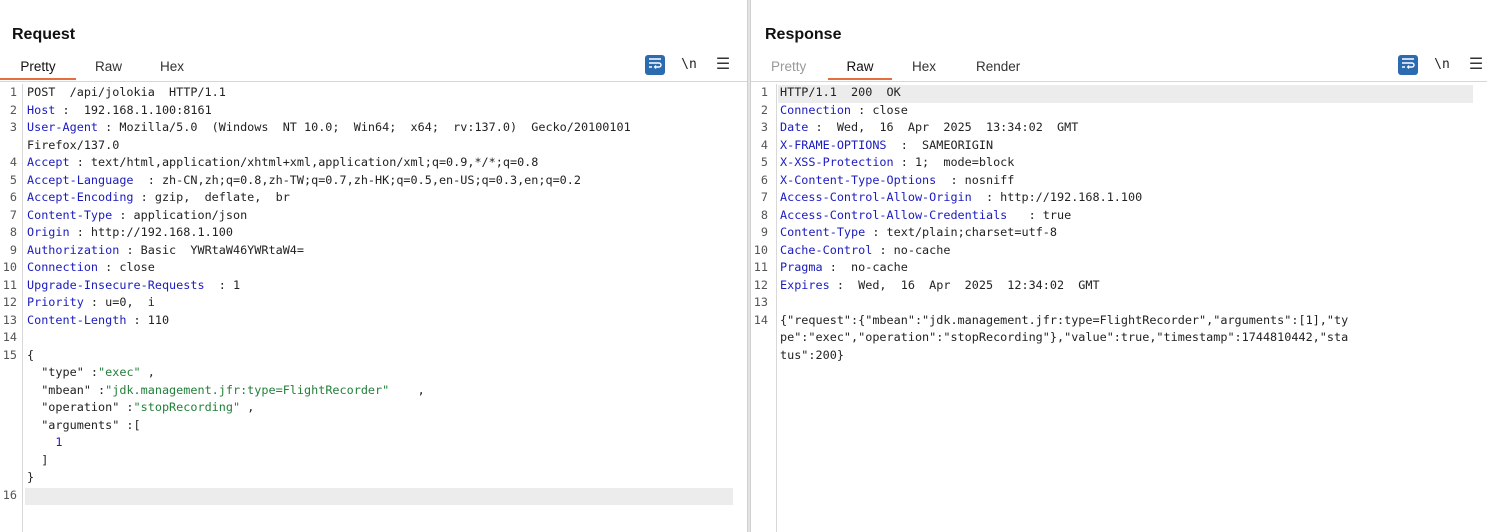 The height and width of the screenshot is (532, 1487). What do you see at coordinates (1117, 217) in the screenshot?
I see `code-line: 8 Access-Control-Allow-Credentials : true` at bounding box center [1117, 217].